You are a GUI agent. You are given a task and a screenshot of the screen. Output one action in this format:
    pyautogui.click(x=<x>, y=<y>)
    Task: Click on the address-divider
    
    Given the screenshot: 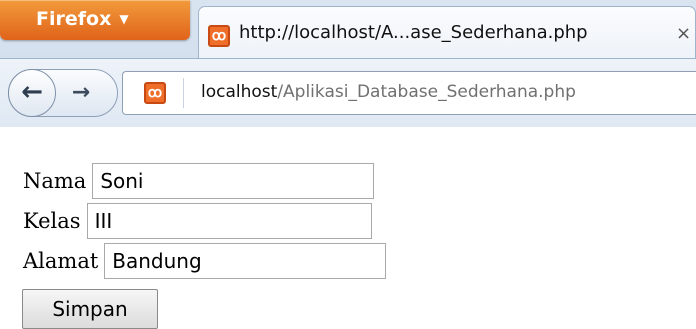 What is the action you would take?
    pyautogui.click(x=183, y=93)
    